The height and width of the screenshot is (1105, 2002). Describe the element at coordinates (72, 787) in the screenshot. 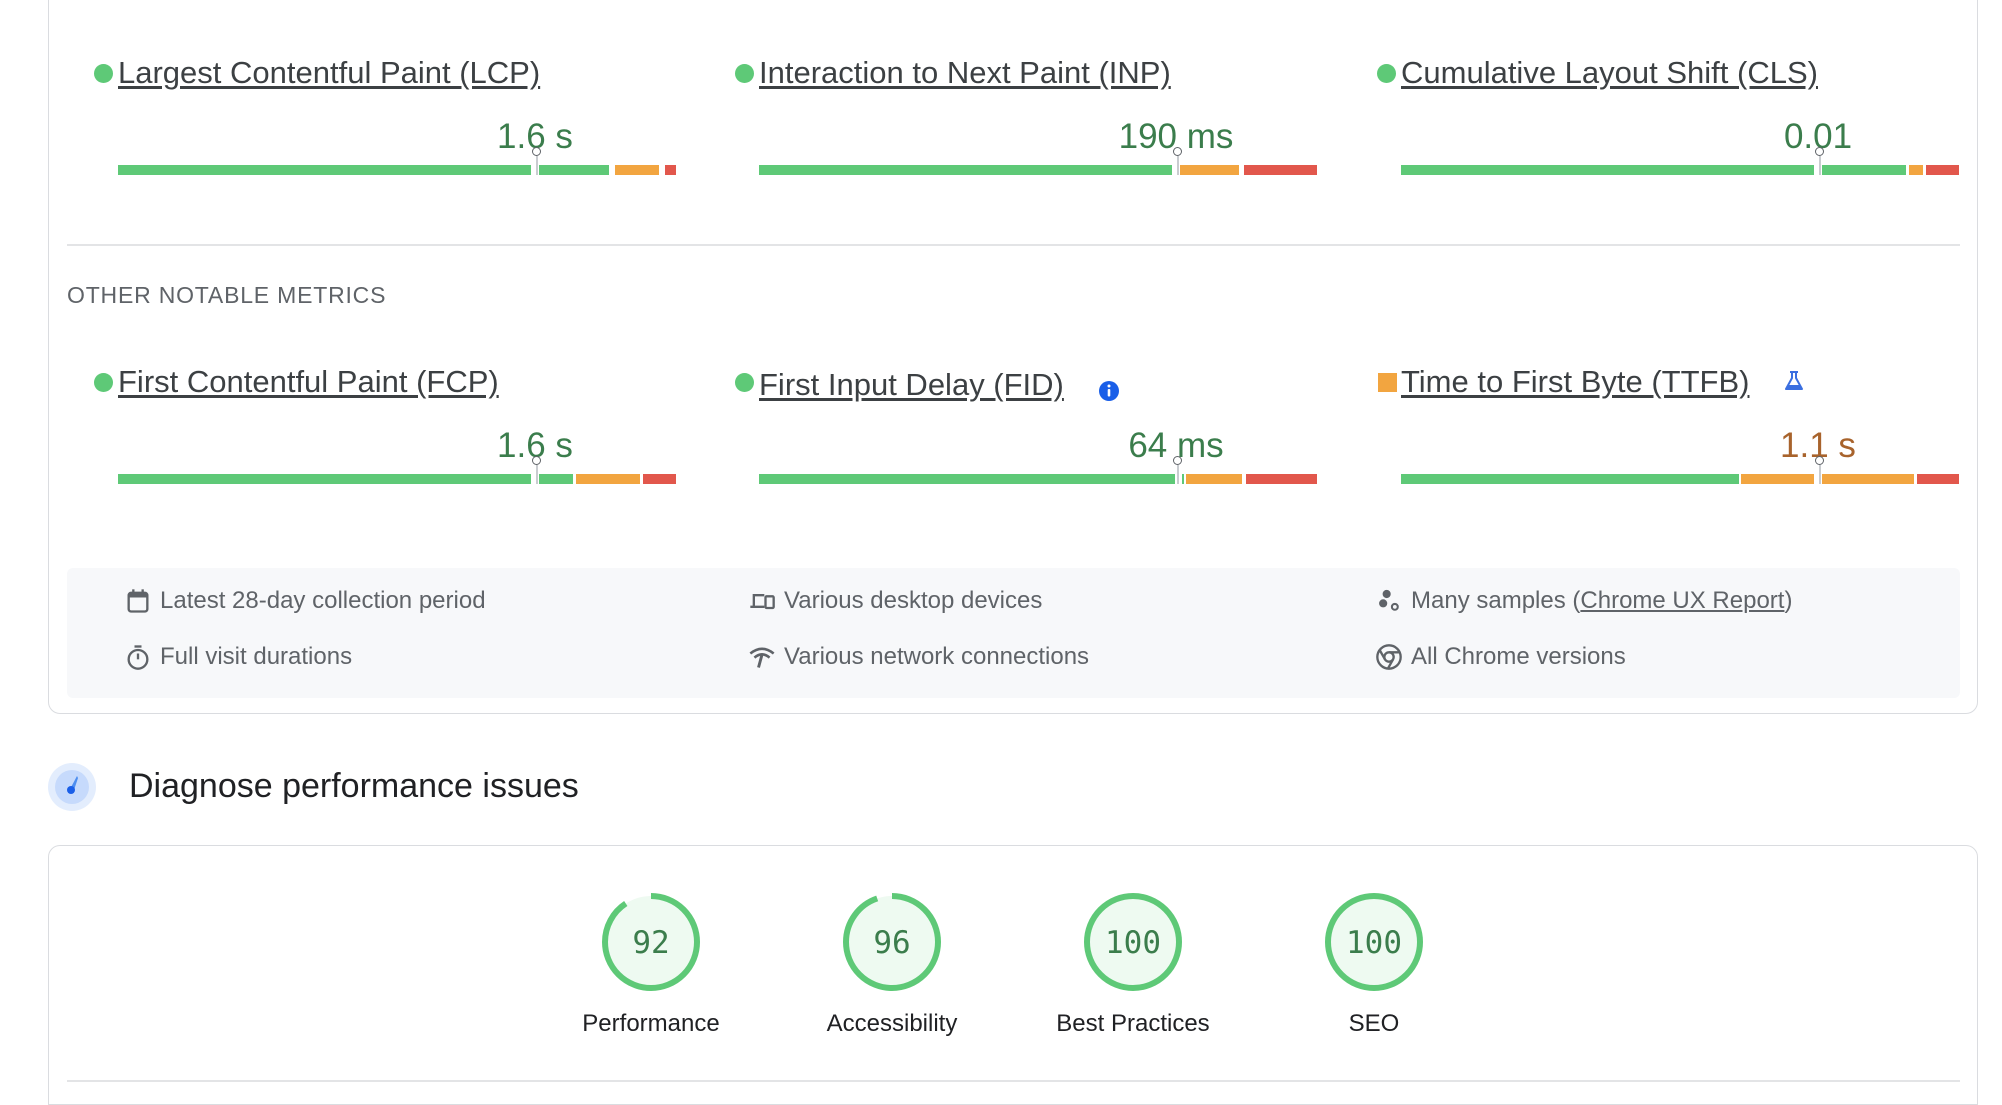

I see `lighthouse-gauge-icon` at that location.